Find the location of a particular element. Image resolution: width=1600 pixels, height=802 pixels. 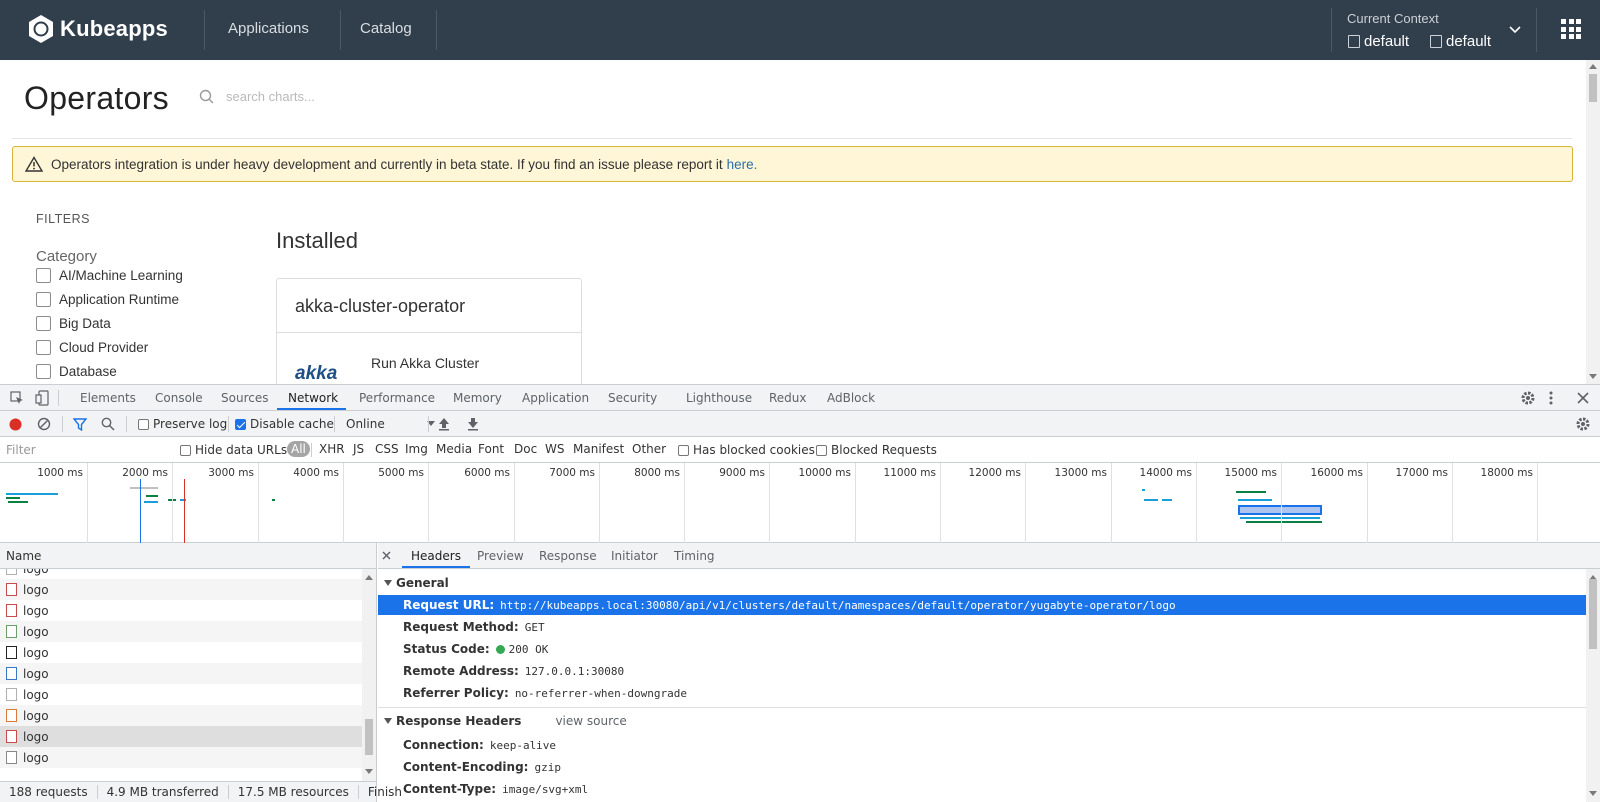

name-column-header: Name is located at coordinates (188, 556).